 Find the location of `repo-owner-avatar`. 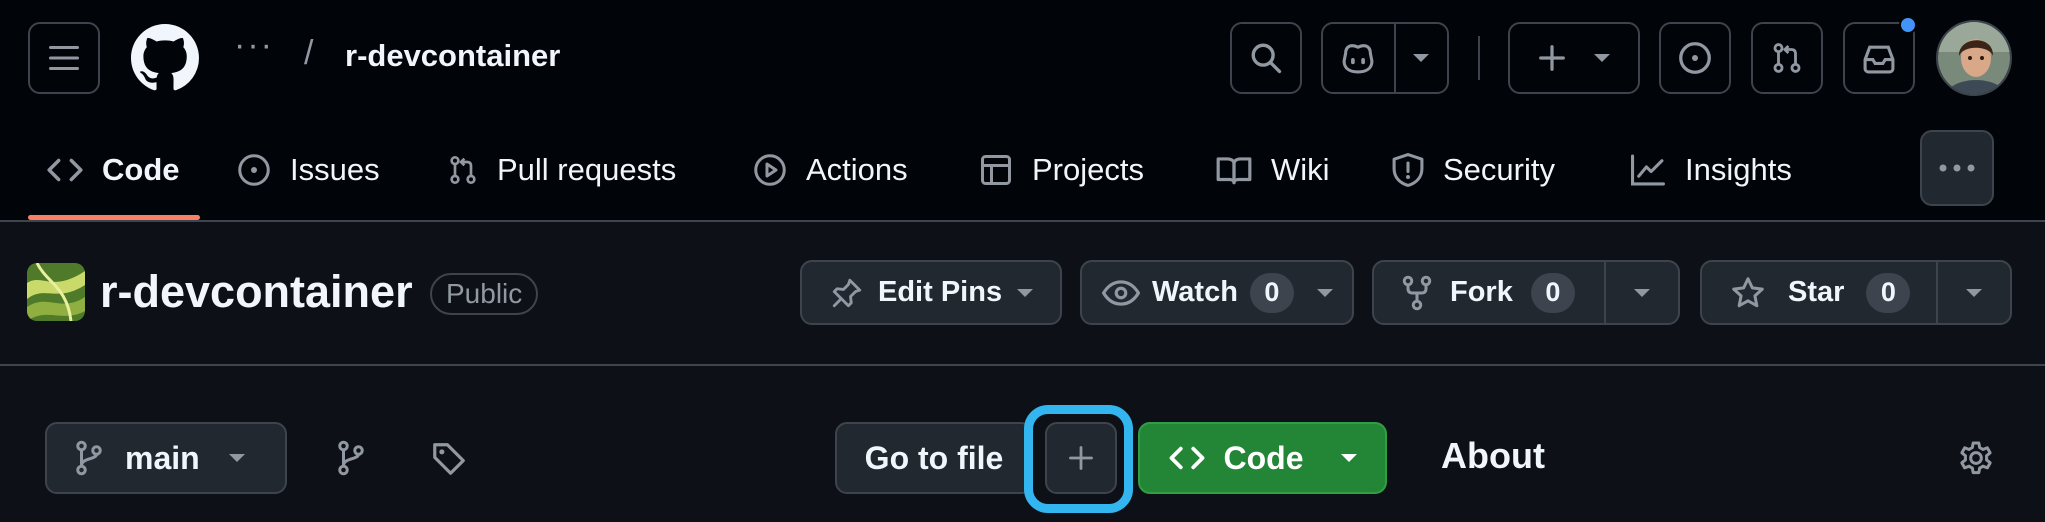

repo-owner-avatar is located at coordinates (56, 292).